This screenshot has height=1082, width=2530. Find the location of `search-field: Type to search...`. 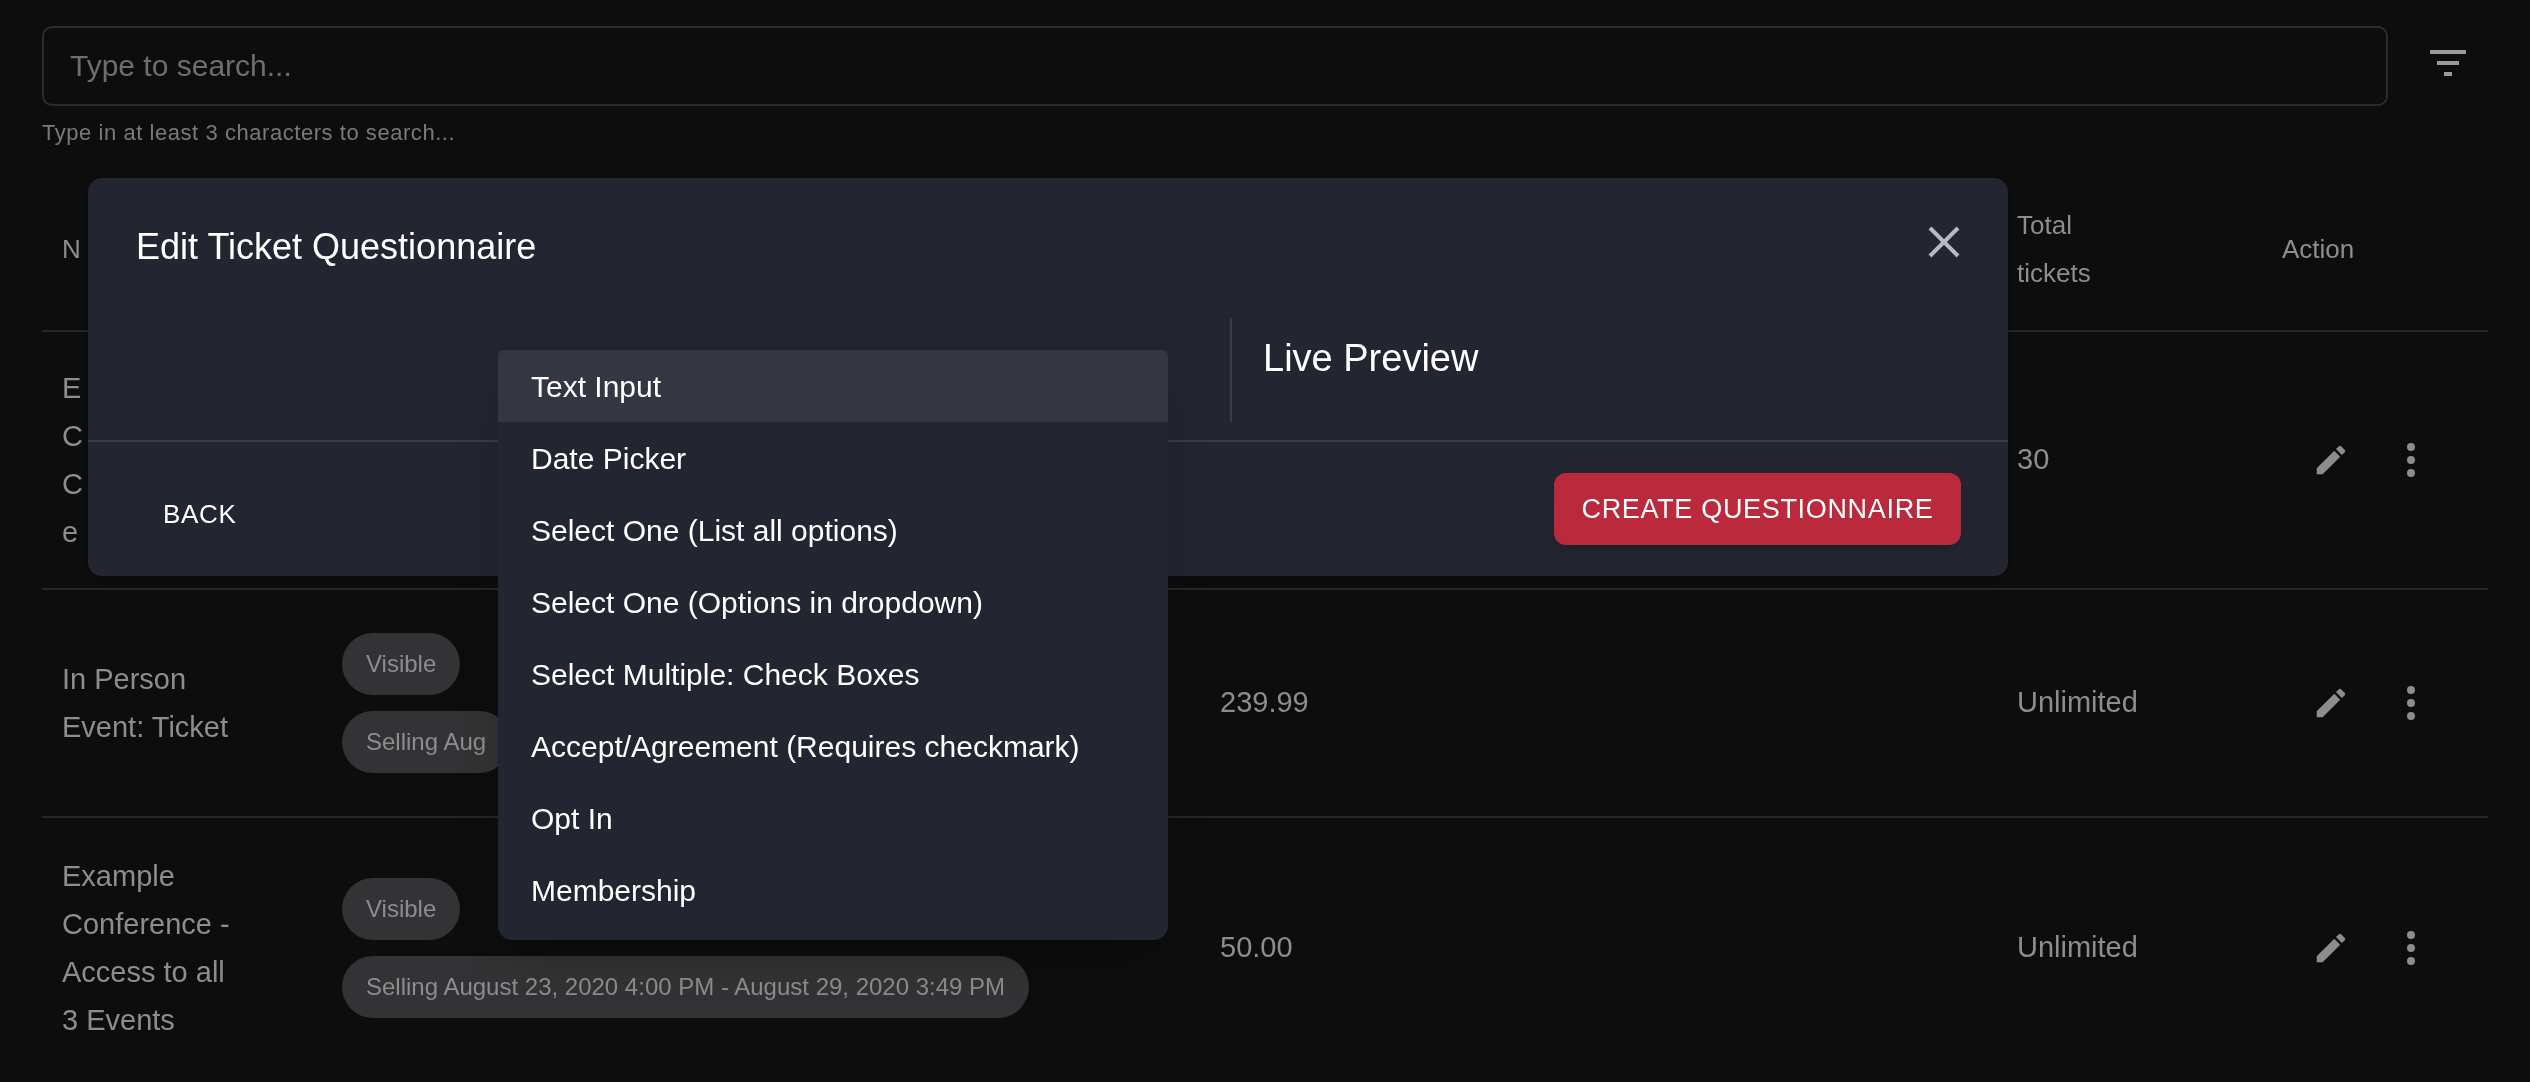

search-field: Type to search... is located at coordinates (1215, 66).